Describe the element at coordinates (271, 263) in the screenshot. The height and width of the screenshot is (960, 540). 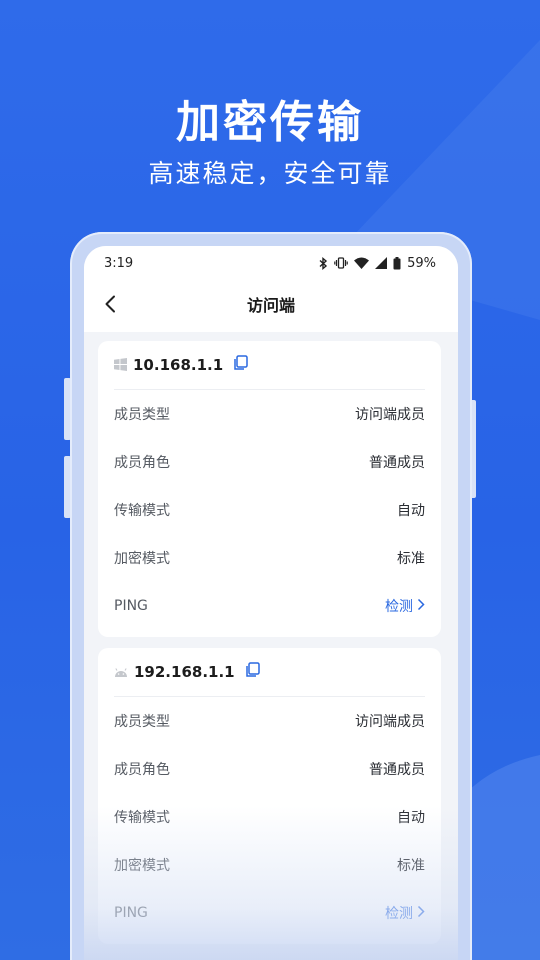
I see `status-bar: 3:19 59%` at that location.